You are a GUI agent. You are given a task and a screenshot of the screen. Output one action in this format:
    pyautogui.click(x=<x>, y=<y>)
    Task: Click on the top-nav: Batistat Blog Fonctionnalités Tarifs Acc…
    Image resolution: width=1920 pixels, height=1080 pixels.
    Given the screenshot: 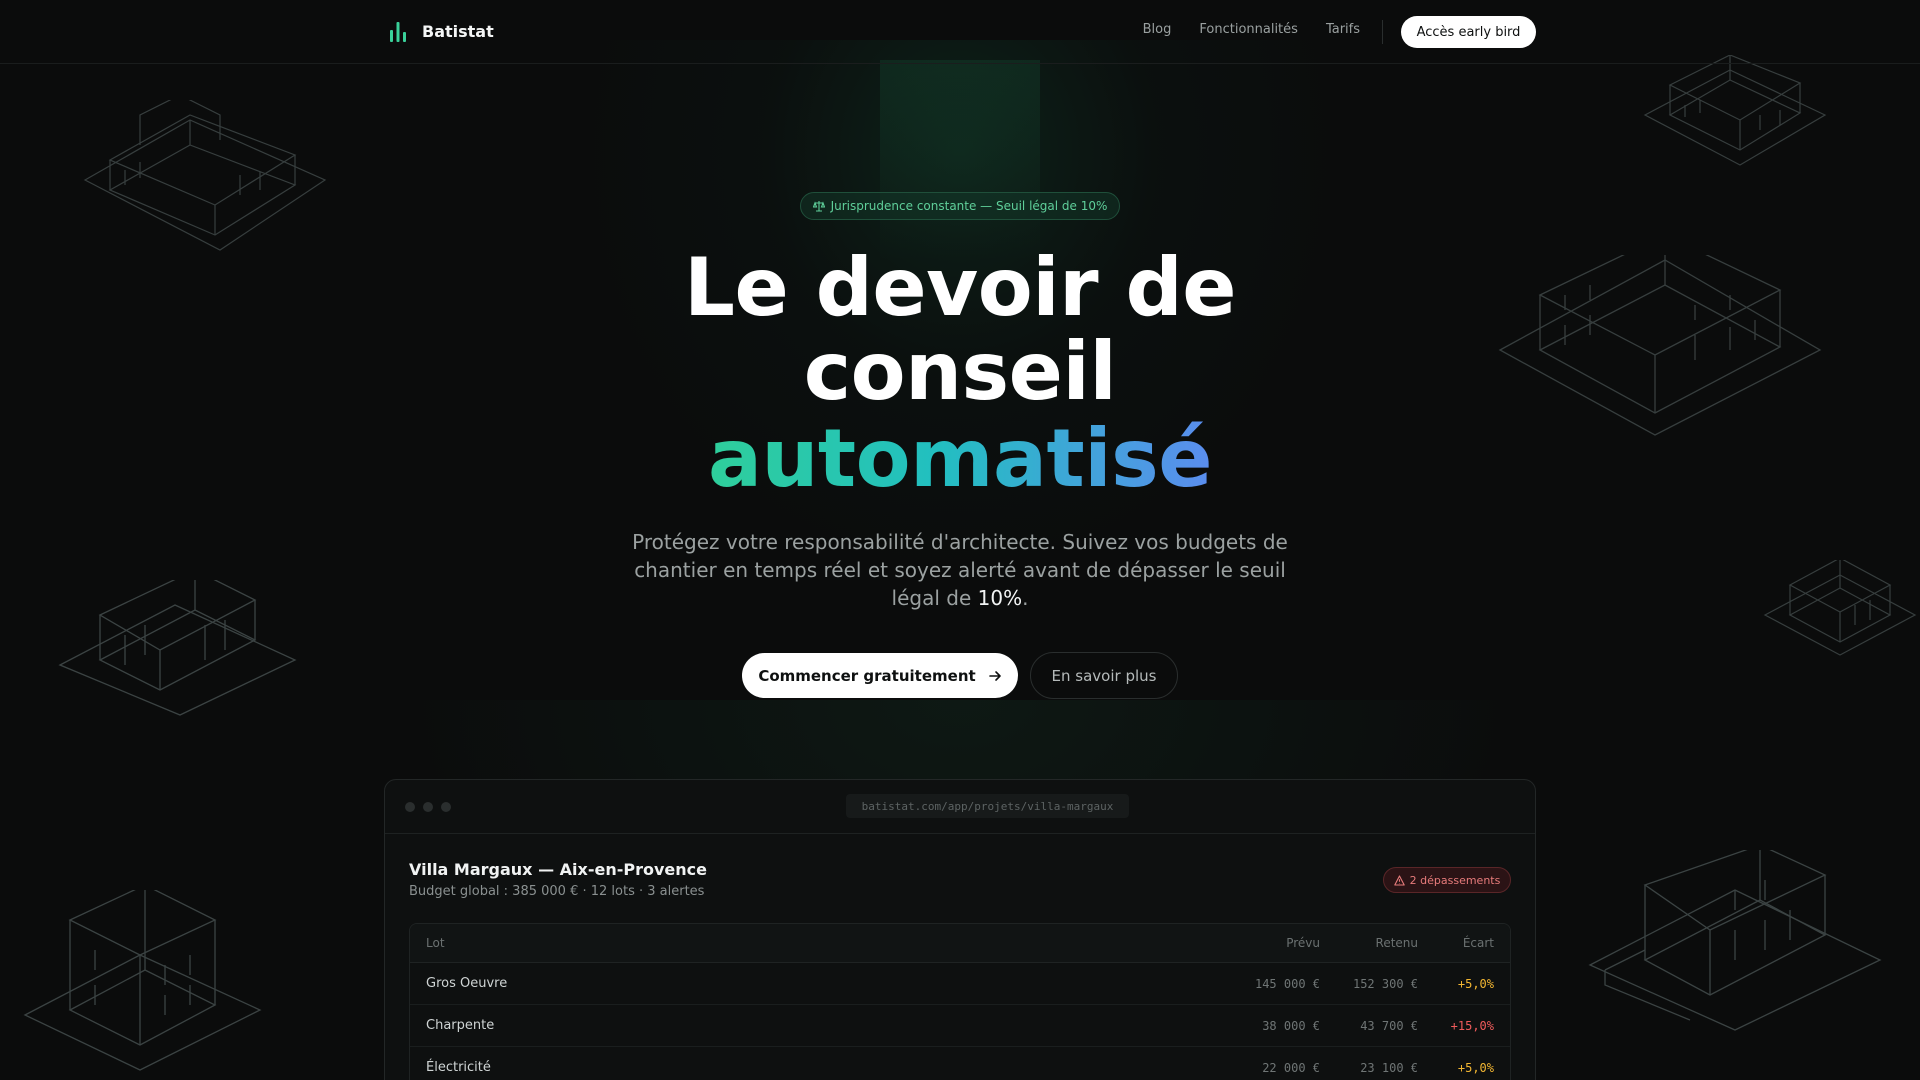 What is the action you would take?
    pyautogui.click(x=960, y=32)
    